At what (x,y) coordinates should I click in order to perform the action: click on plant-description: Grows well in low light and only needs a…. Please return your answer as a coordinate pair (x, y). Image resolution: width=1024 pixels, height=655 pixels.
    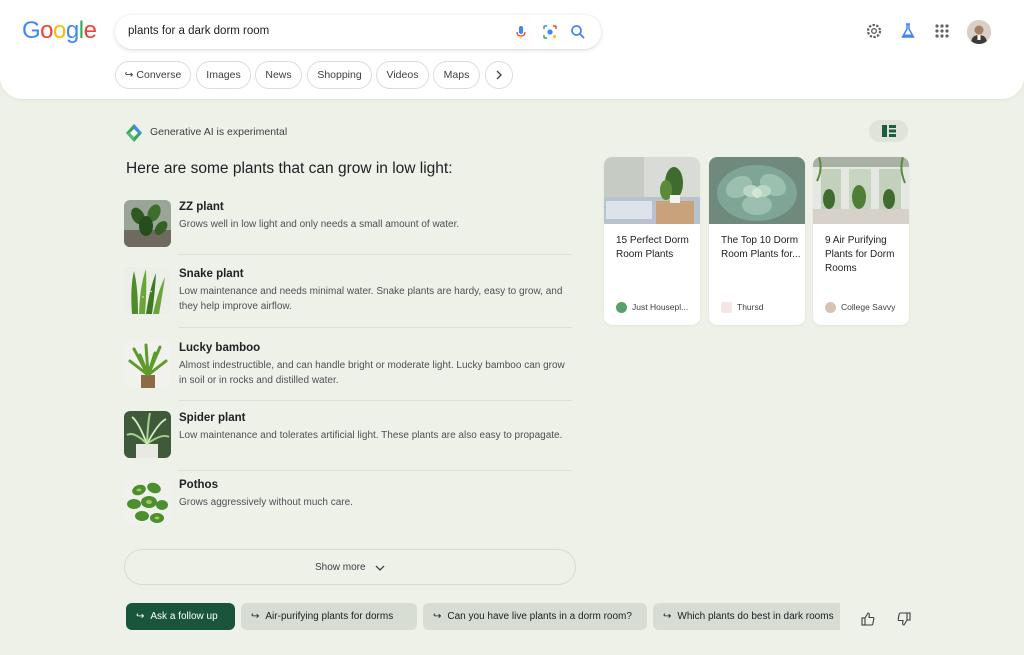
    Looking at the image, I should click on (319, 224).